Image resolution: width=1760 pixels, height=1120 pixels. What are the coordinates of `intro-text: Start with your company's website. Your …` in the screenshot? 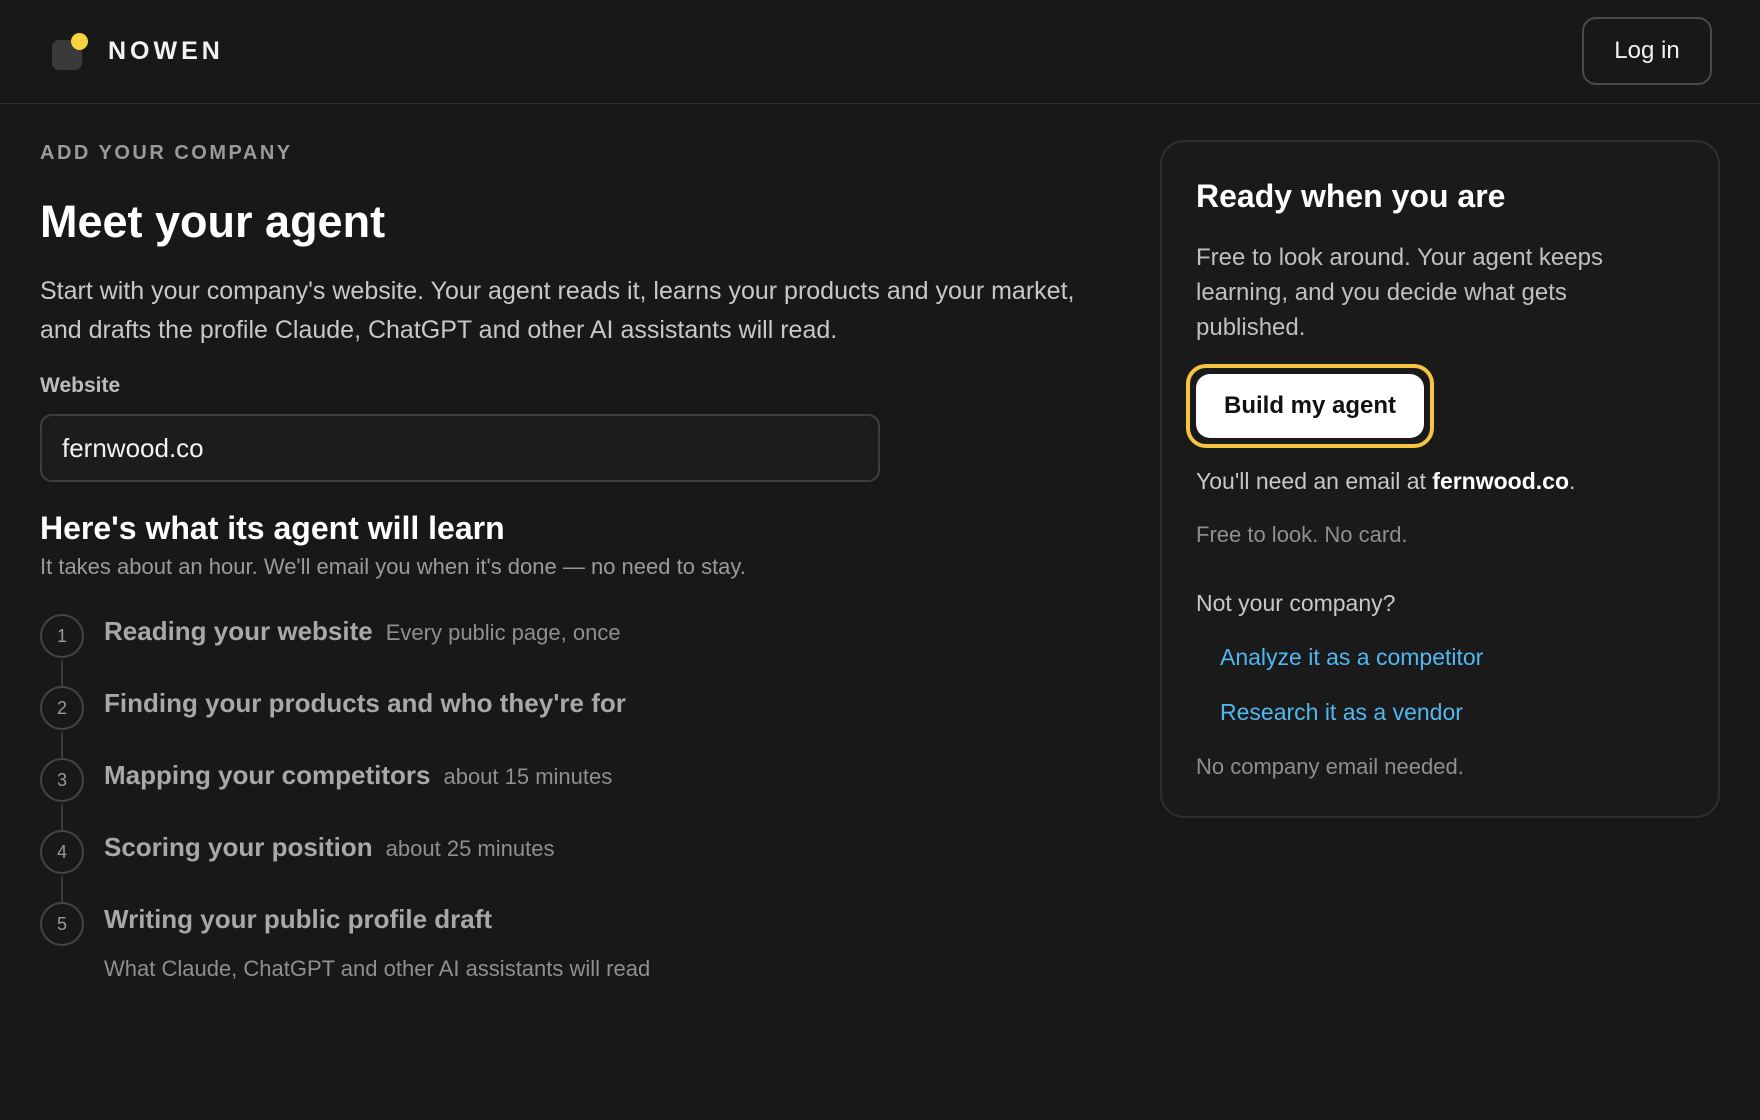 It's located at (557, 310).